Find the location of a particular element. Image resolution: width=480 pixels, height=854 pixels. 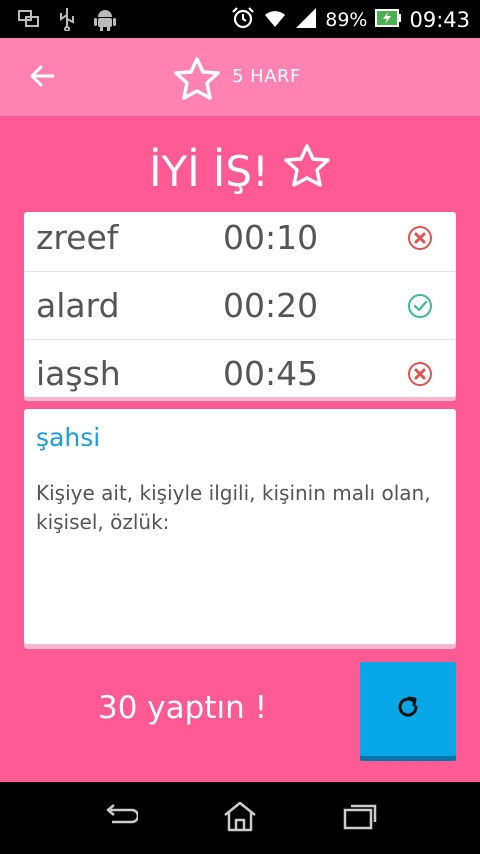

definition-word: şahsi is located at coordinates (68, 437).